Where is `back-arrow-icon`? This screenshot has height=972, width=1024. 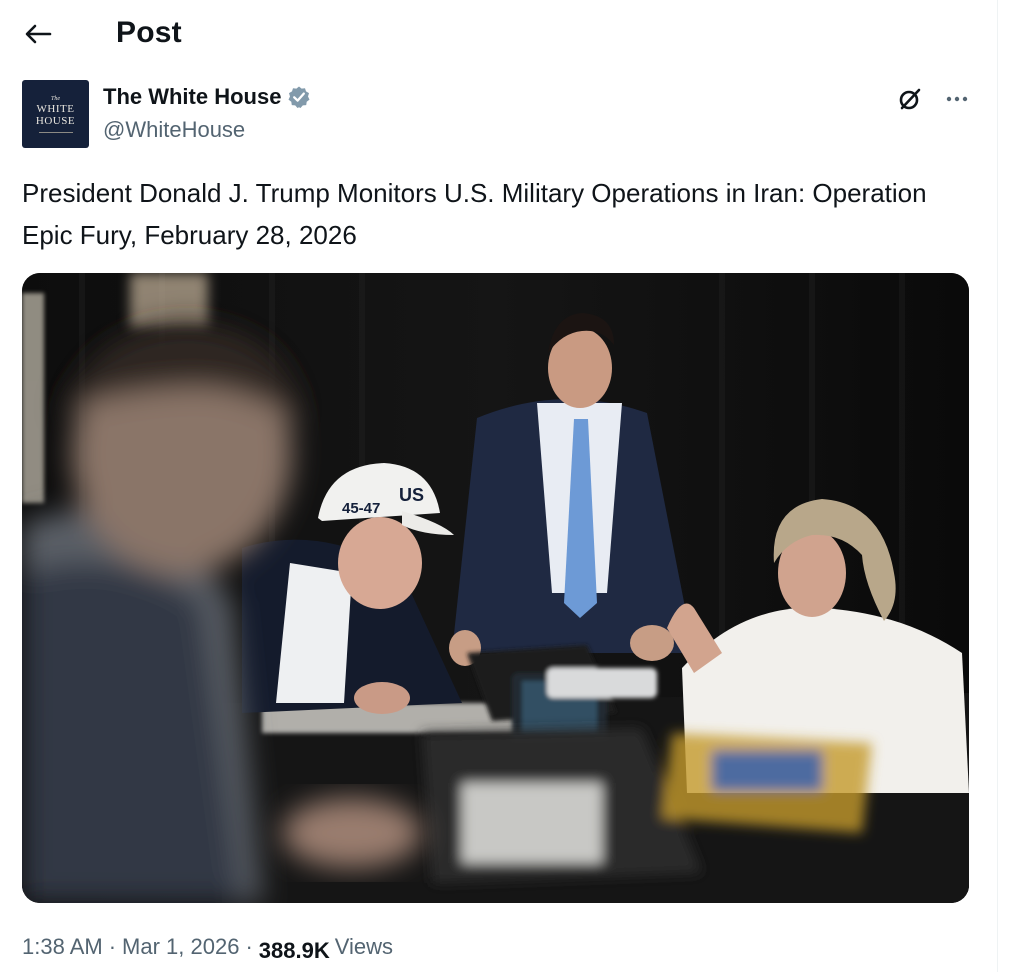
back-arrow-icon is located at coordinates (38, 34).